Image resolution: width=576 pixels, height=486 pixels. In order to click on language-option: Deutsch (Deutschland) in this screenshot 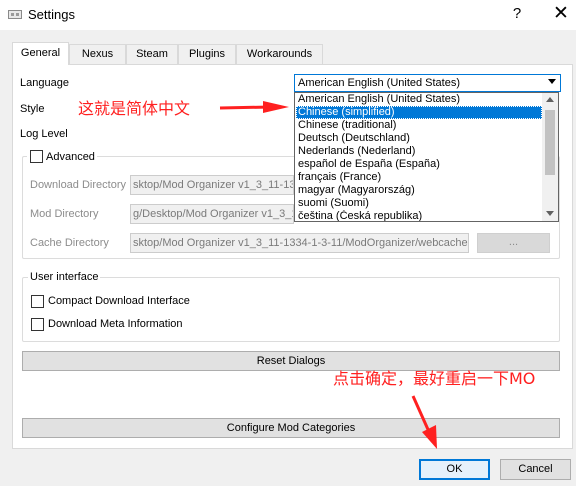, I will do `click(419, 138)`.